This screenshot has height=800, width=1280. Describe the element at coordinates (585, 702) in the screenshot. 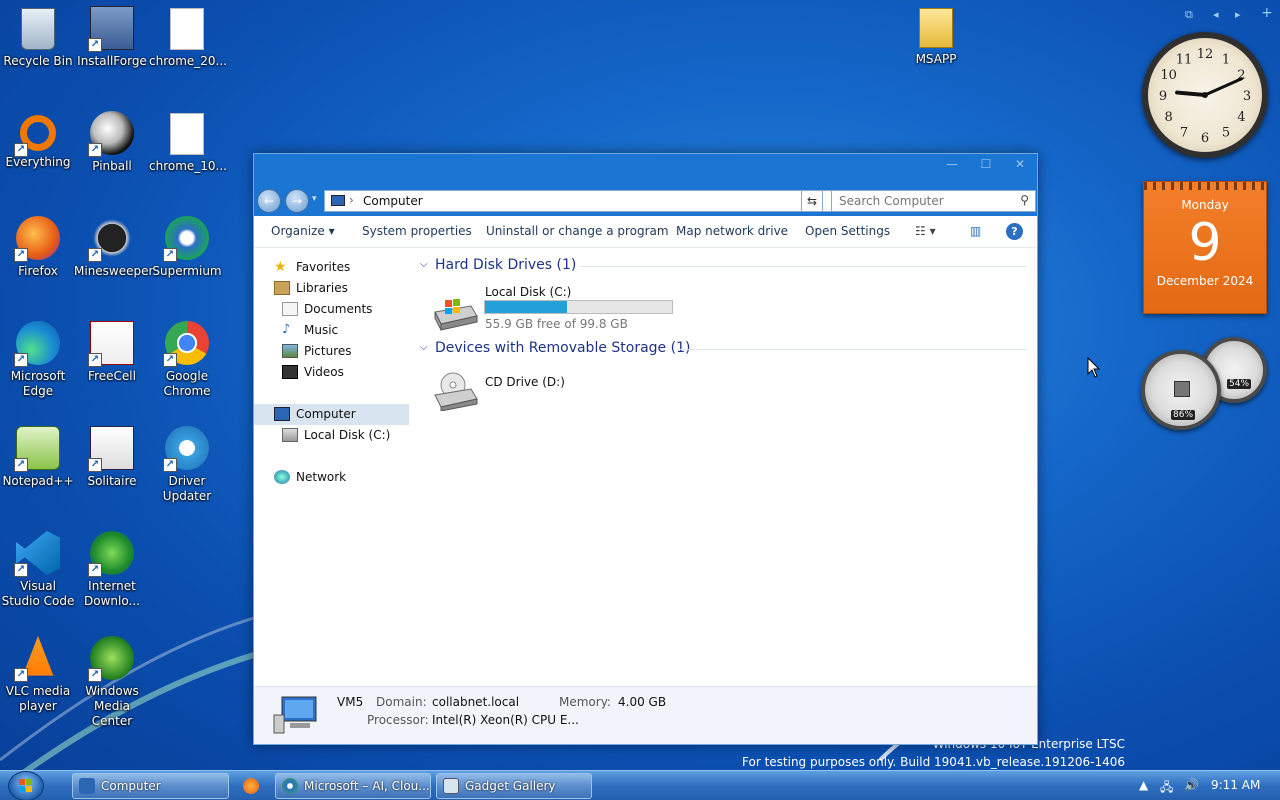

I see `memory-label: Memory:` at that location.